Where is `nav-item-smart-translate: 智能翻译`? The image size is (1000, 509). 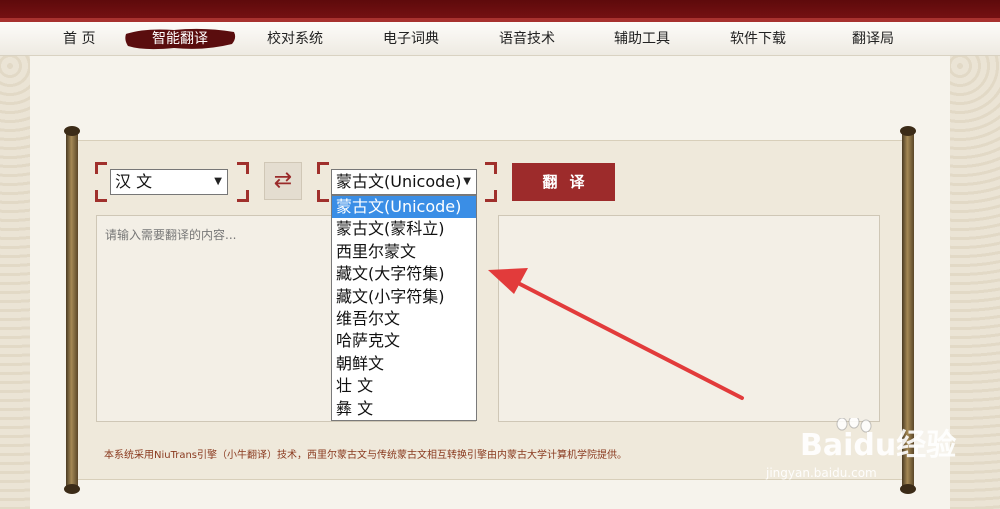
nav-item-smart-translate: 智能翻译 is located at coordinates (180, 39).